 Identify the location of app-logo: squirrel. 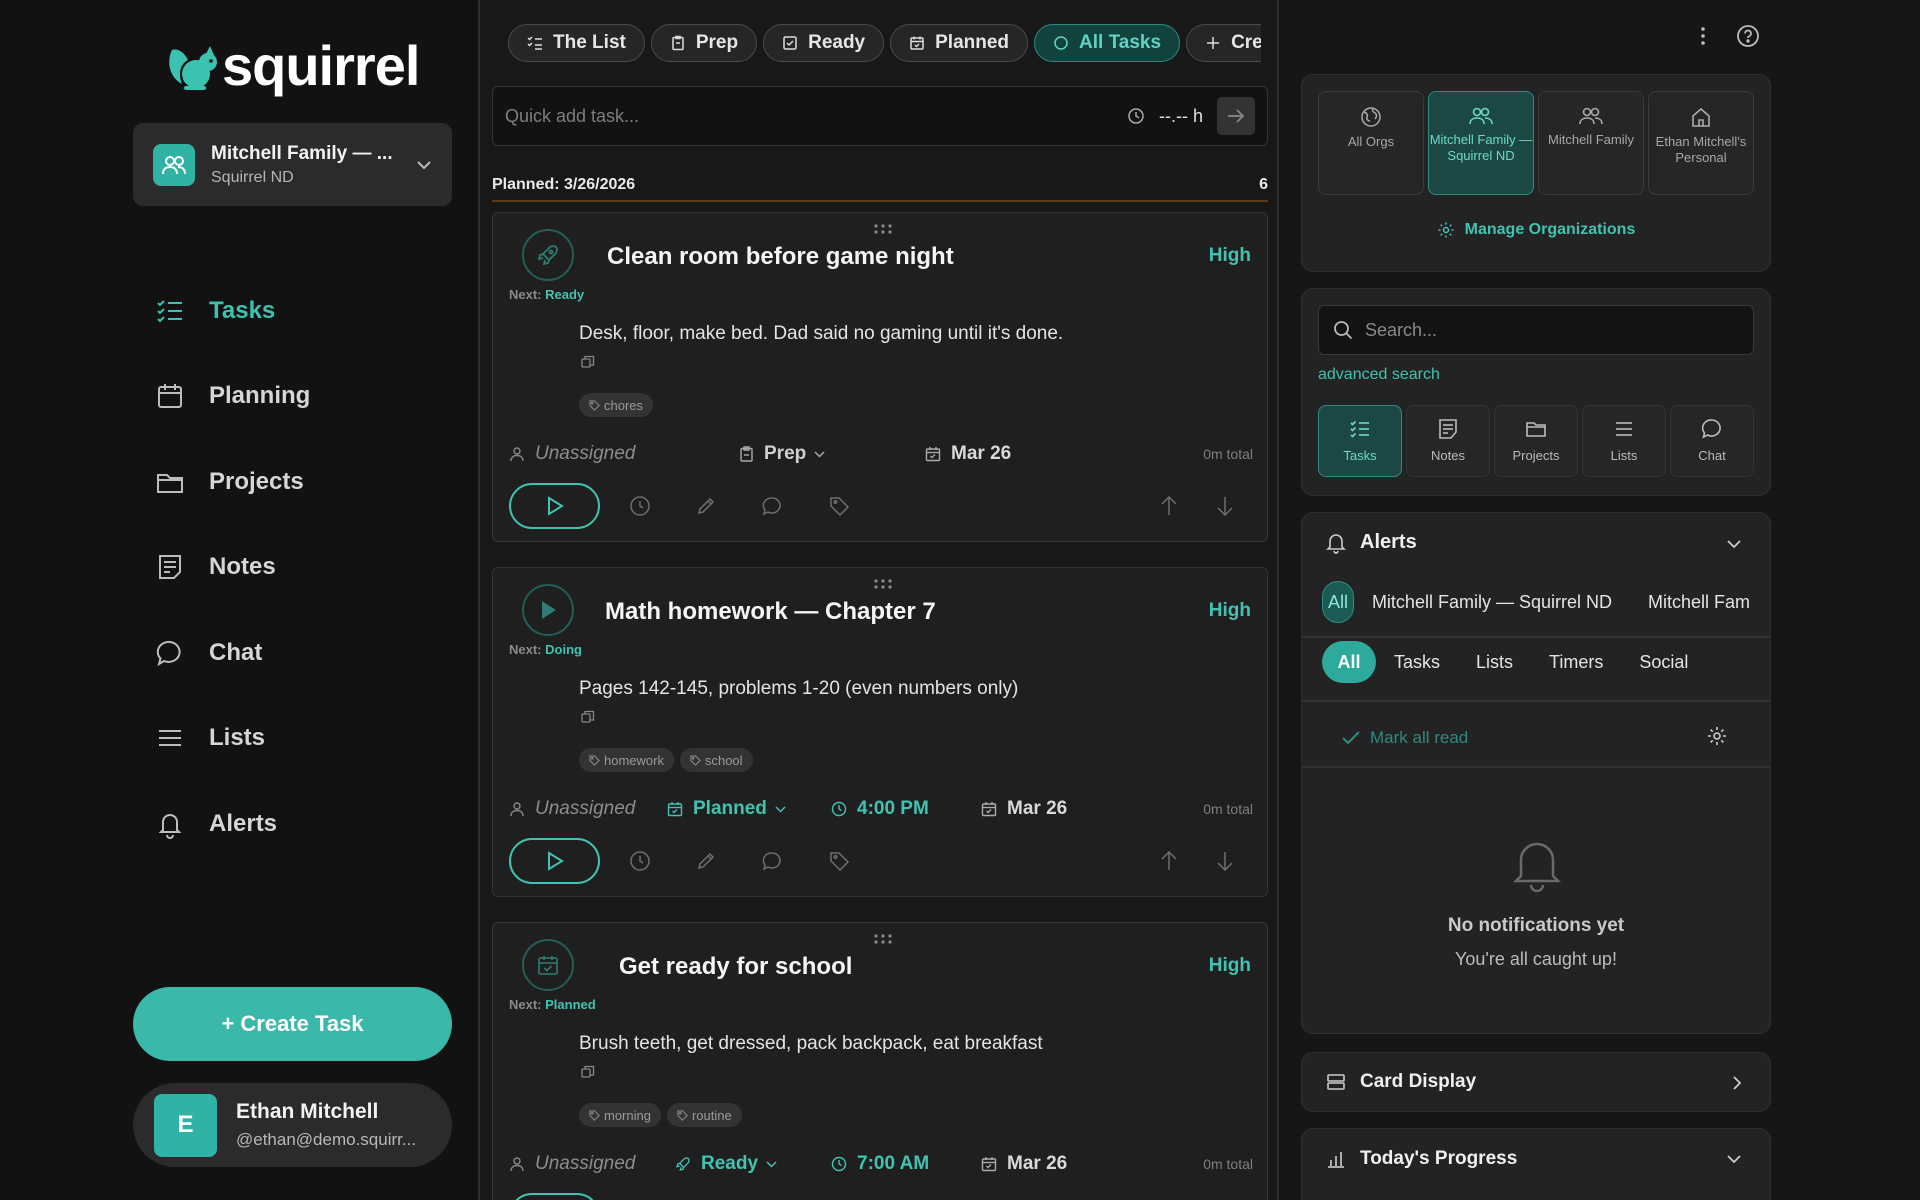
(292, 66).